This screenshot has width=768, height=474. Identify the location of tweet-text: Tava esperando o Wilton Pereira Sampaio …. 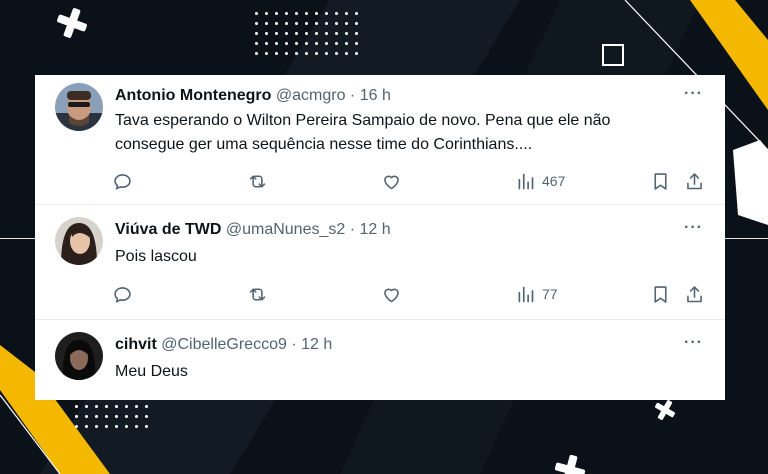
(415, 133).